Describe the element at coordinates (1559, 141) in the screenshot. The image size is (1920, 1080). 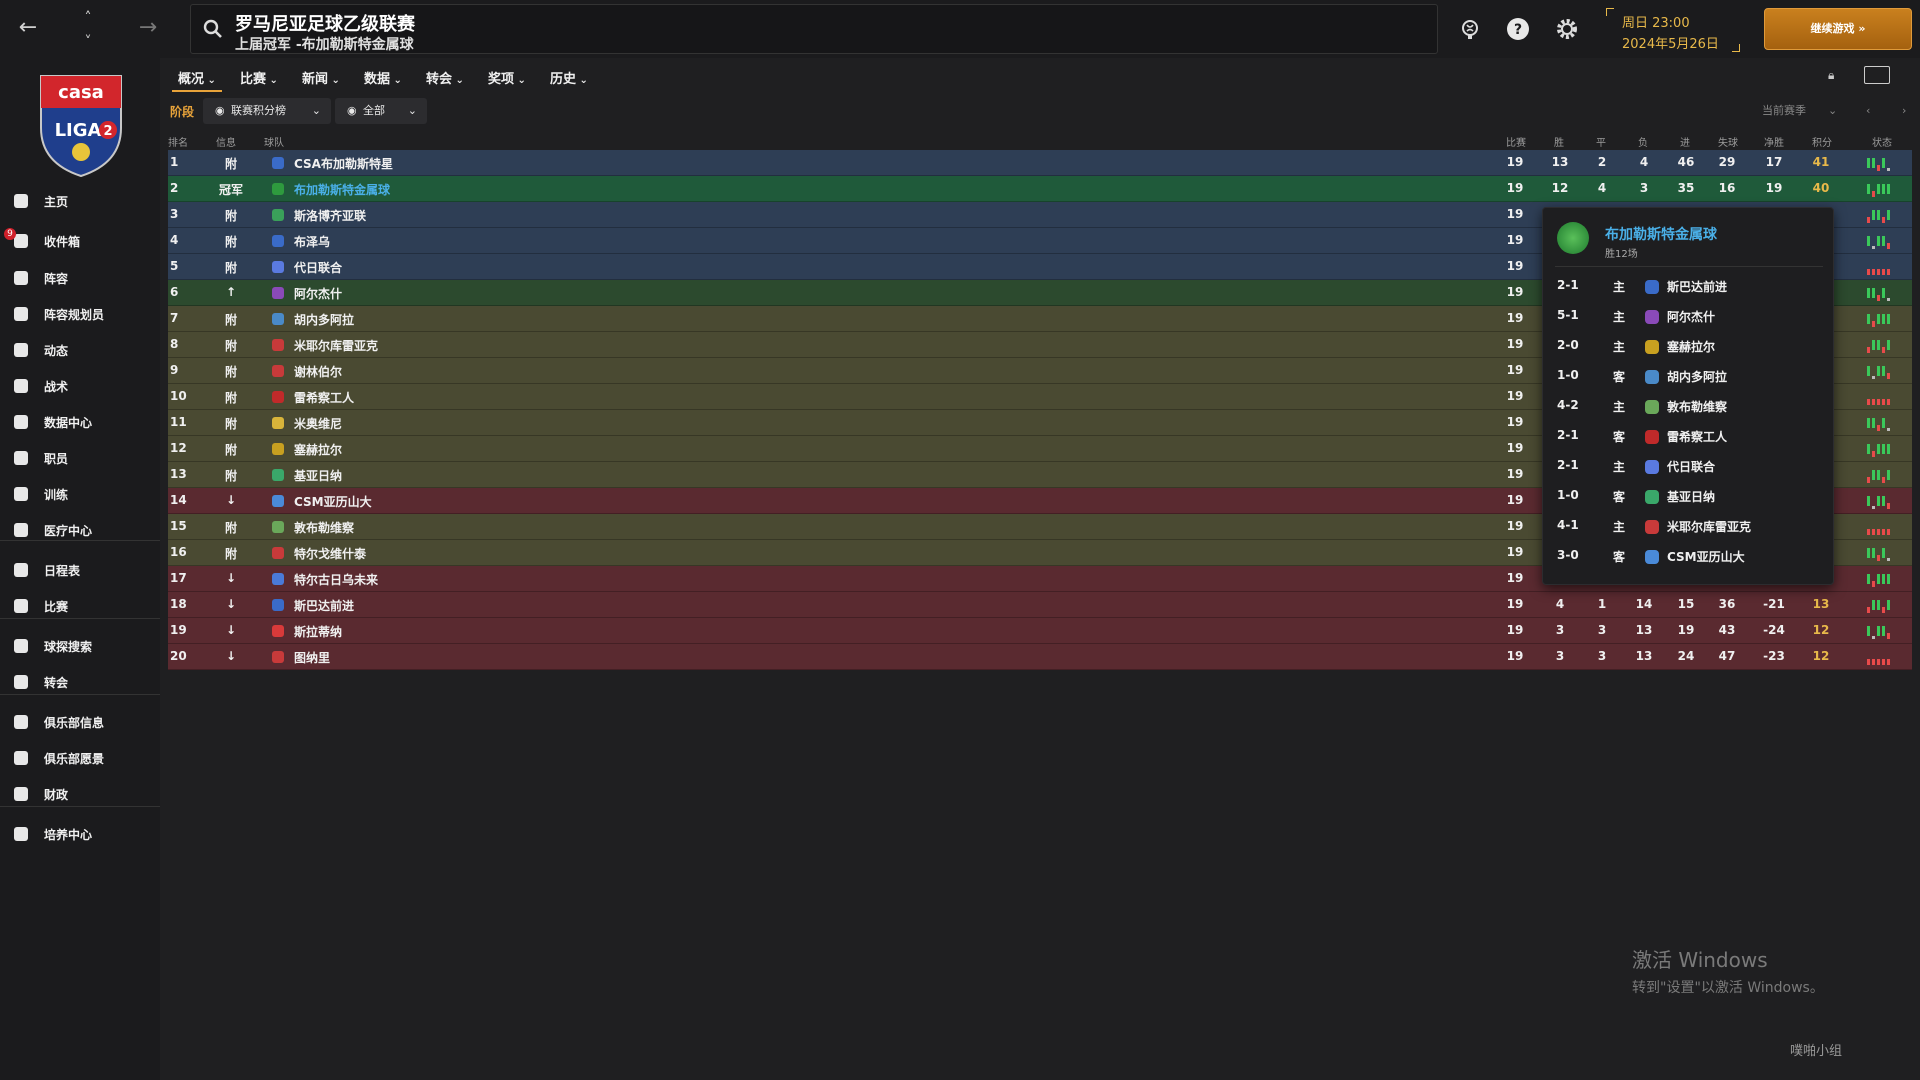
I see `header-won: 胜` at that location.